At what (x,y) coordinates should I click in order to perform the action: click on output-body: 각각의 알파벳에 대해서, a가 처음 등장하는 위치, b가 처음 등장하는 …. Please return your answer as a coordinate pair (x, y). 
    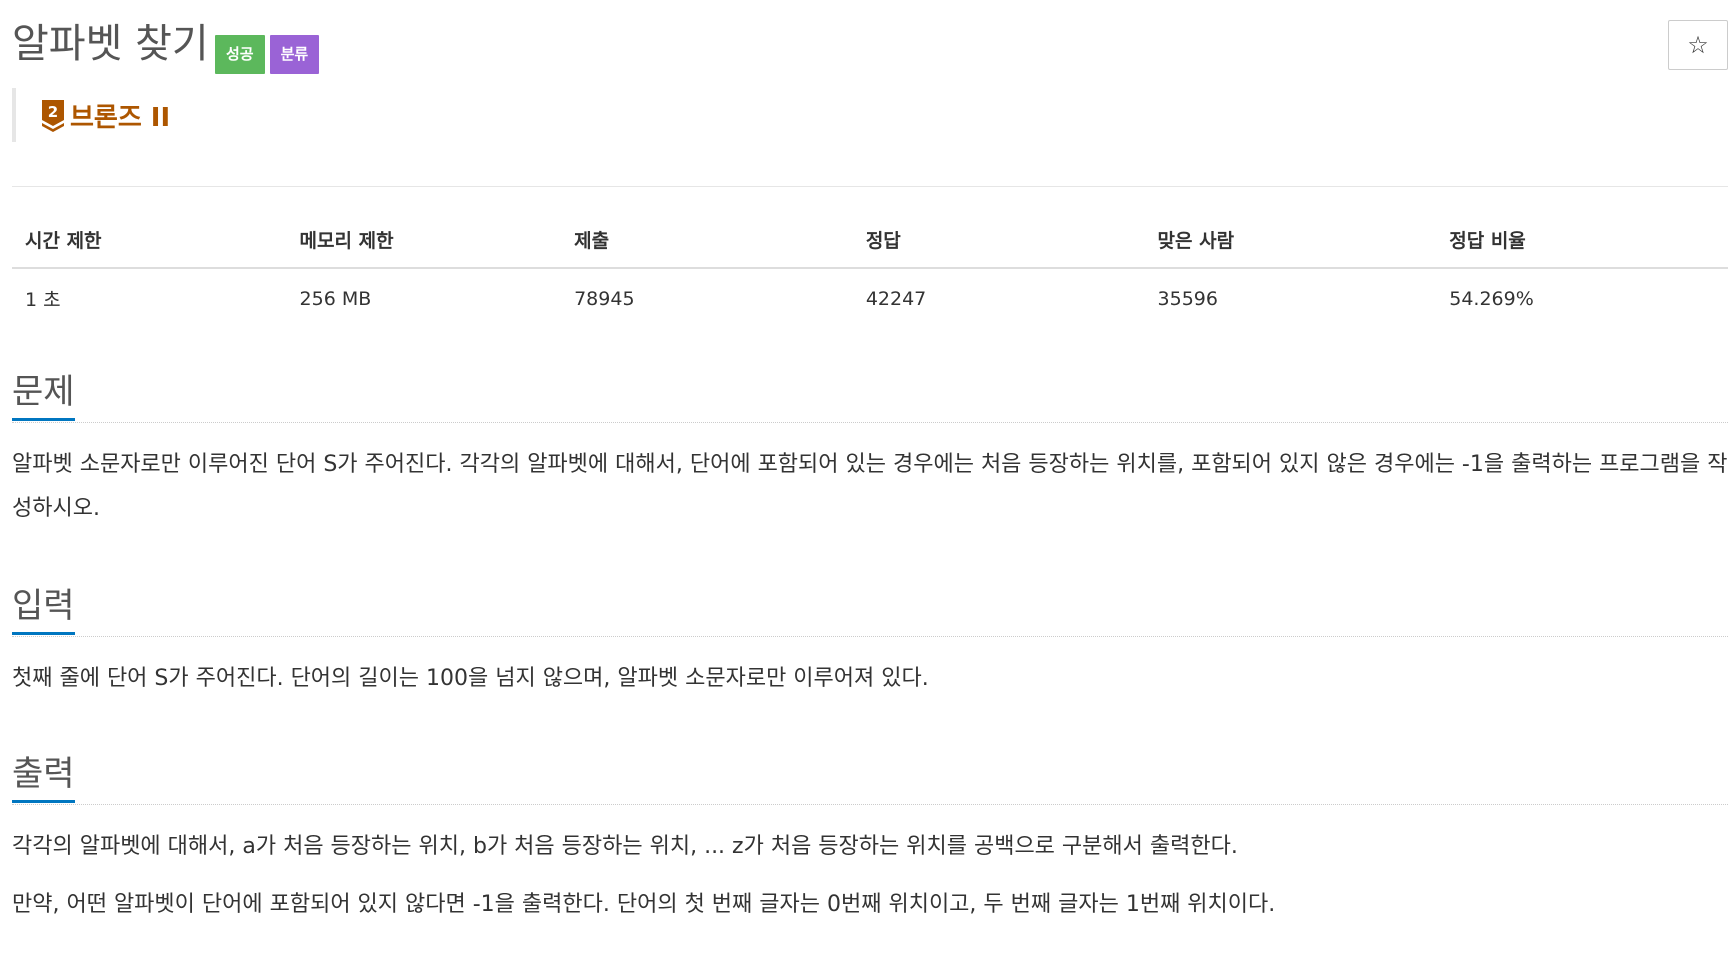
    Looking at the image, I should click on (870, 866).